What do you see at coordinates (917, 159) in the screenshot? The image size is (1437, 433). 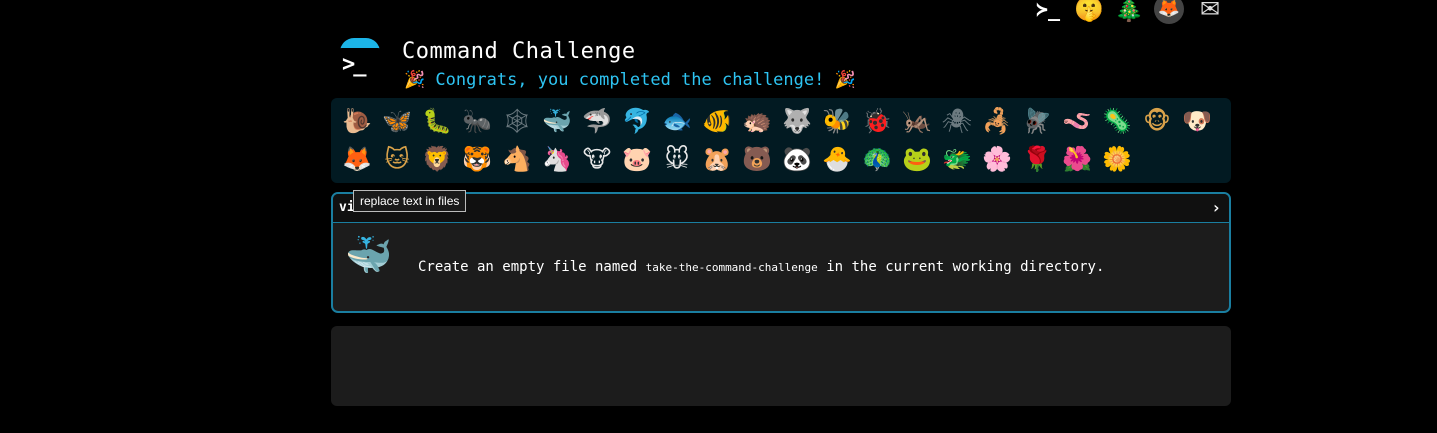 I see `animal-icon: 🐸` at bounding box center [917, 159].